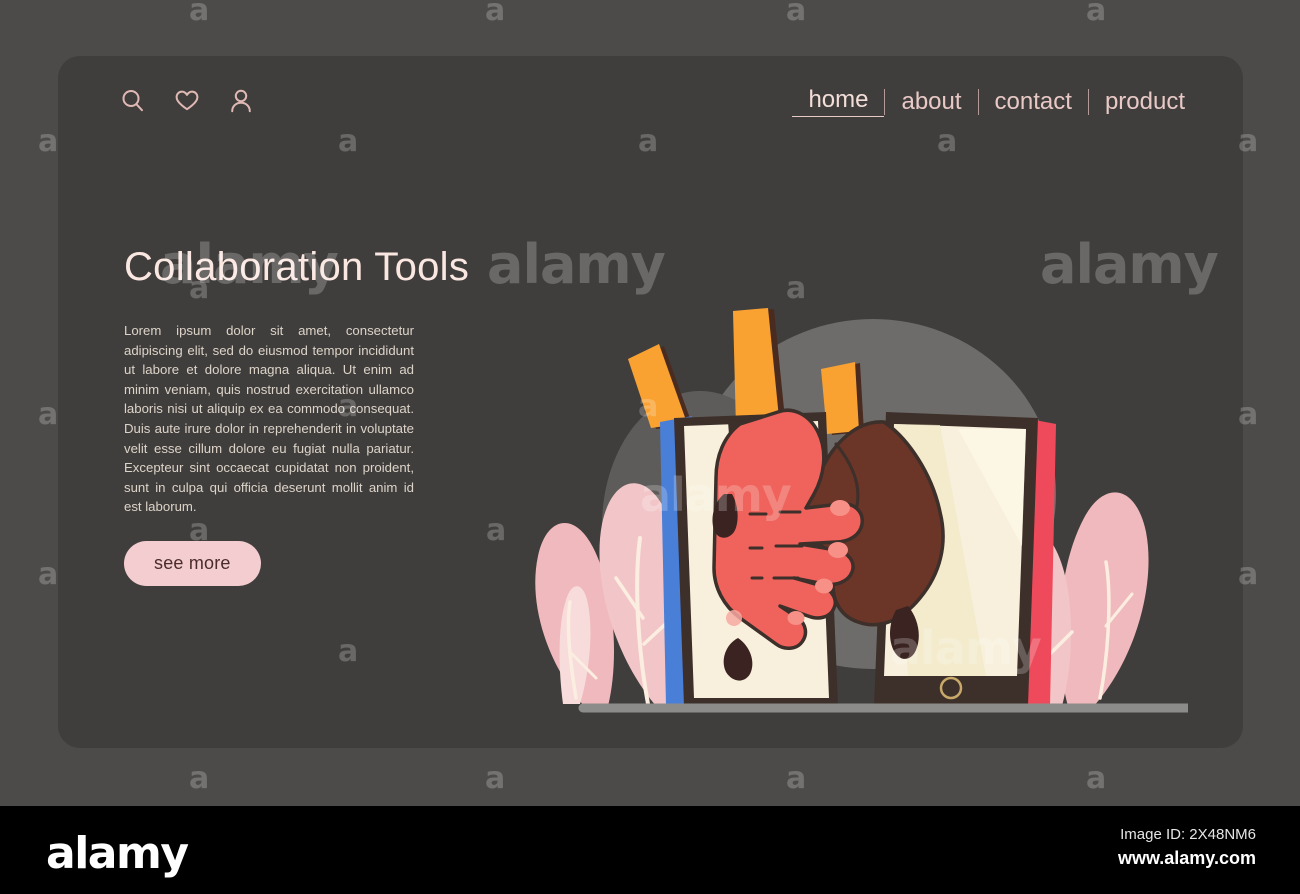 The height and width of the screenshot is (894, 1300). Describe the element at coordinates (1186, 858) in the screenshot. I see `alamy-url: www.alamy.com` at that location.